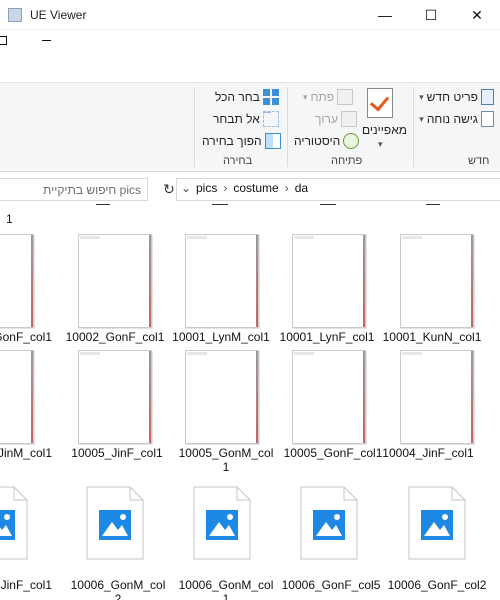 This screenshot has height=600, width=500. Describe the element at coordinates (237, 97) in the screenshot. I see `select-all-label: בחר הכל` at that location.